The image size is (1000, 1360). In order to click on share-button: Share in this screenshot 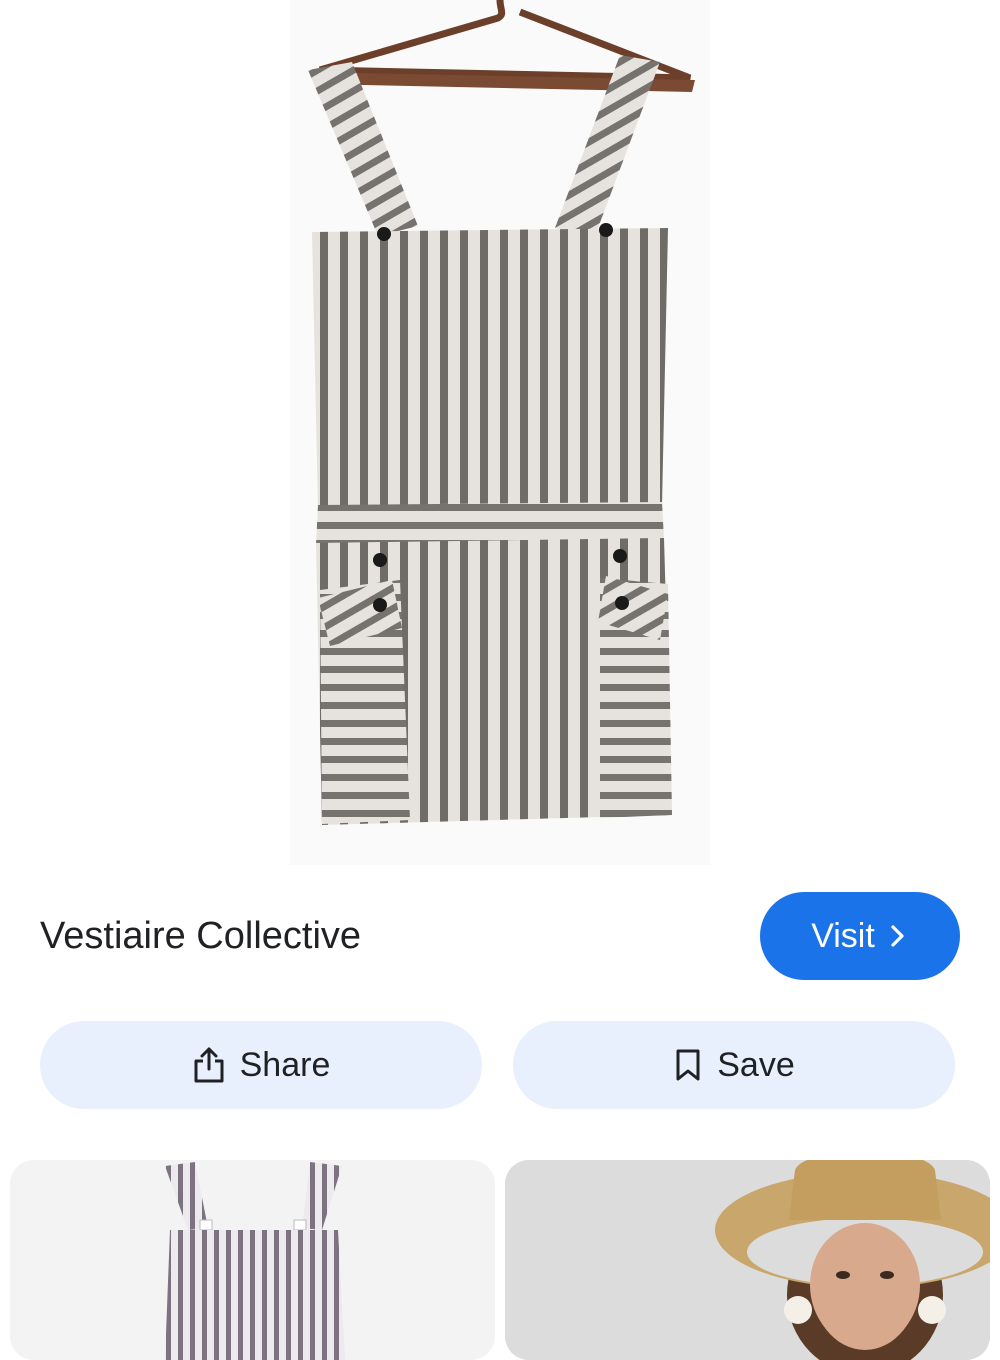, I will do `click(261, 1065)`.